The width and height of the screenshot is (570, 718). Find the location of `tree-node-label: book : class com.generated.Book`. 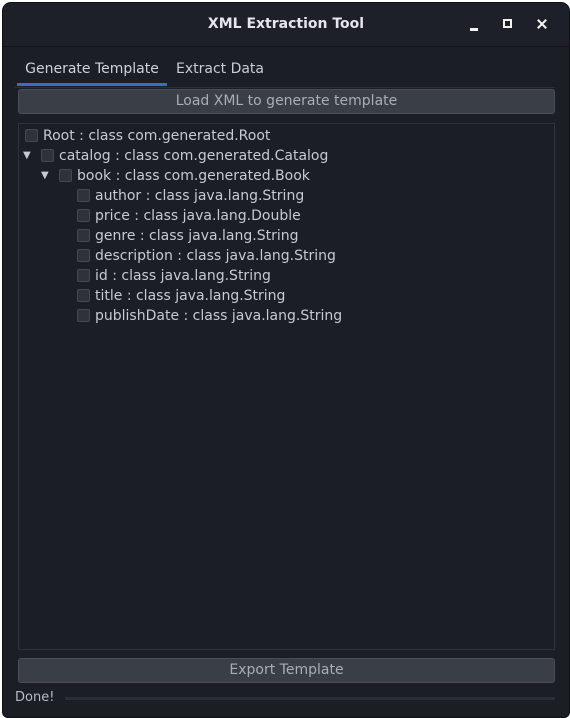

tree-node-label: book : class com.generated.Book is located at coordinates (193, 176).